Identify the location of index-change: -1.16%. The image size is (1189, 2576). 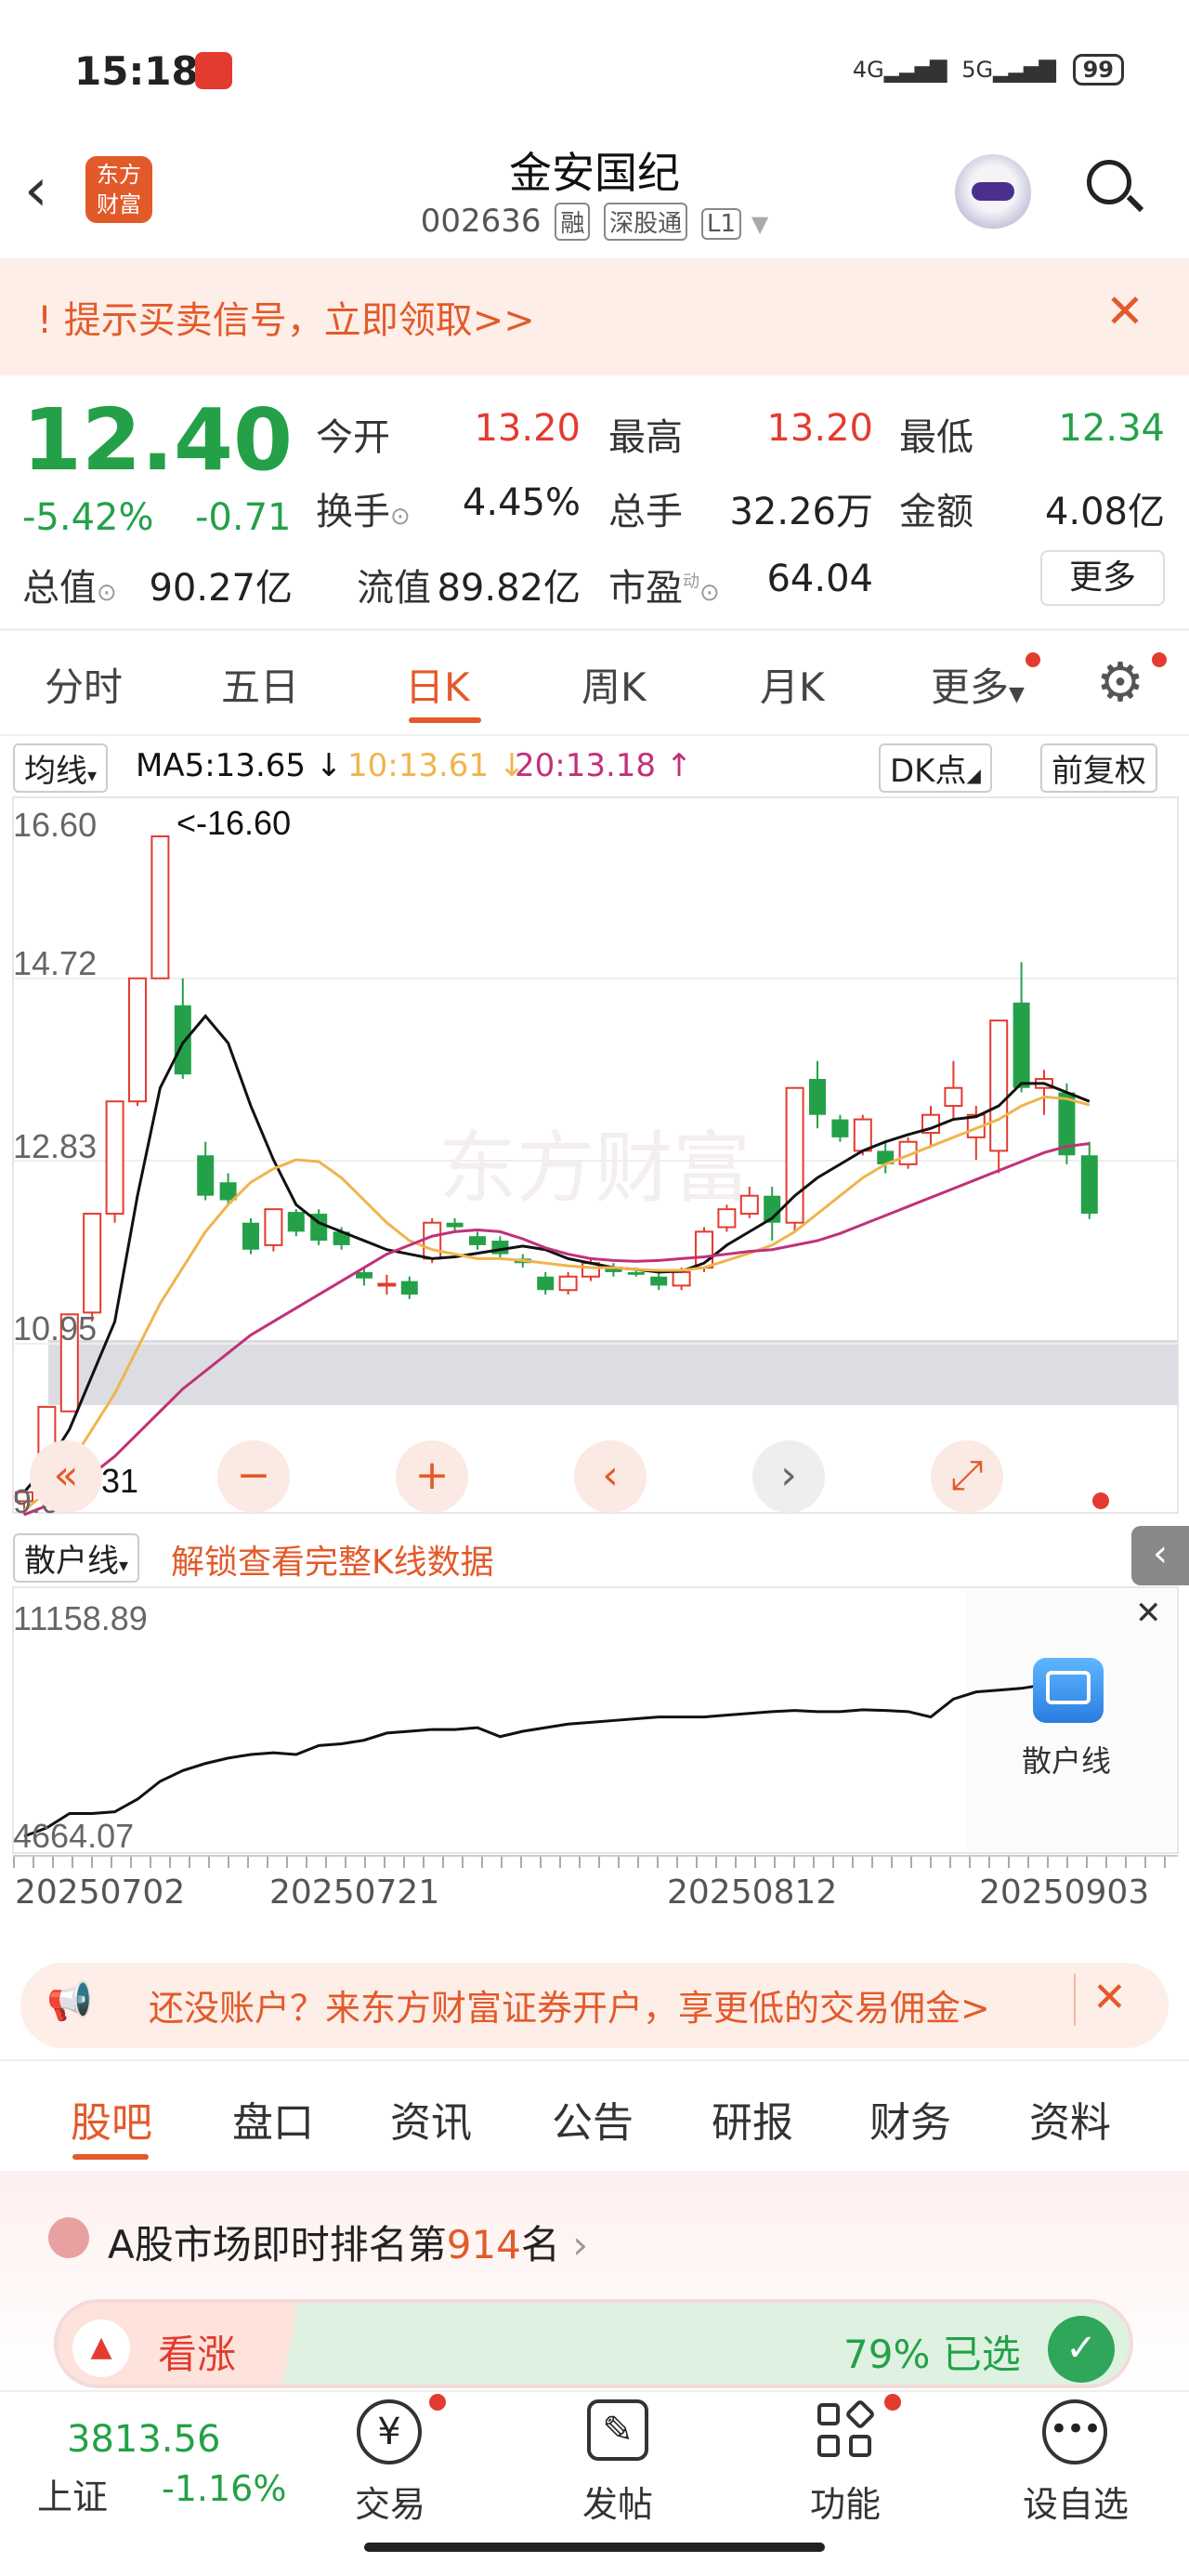
(224, 2488).